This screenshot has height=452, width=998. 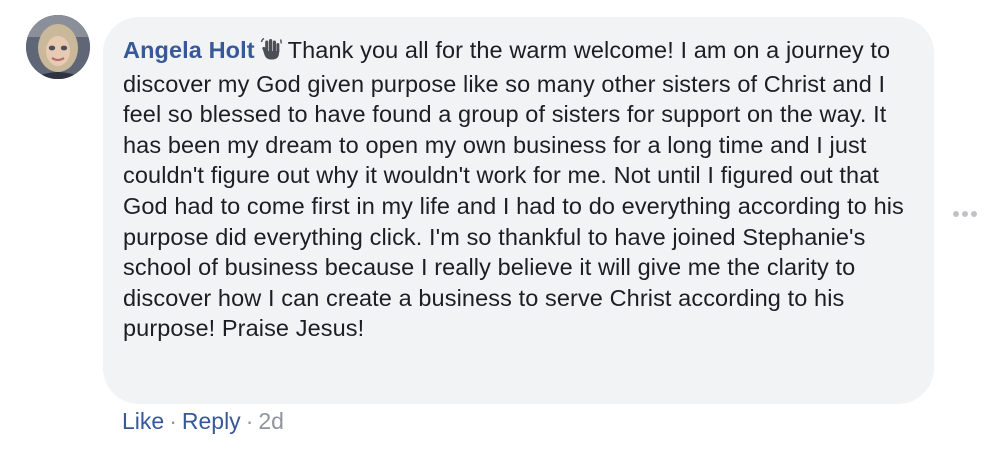 I want to click on comment-actions: Like · Reply · 2d, so click(x=203, y=421).